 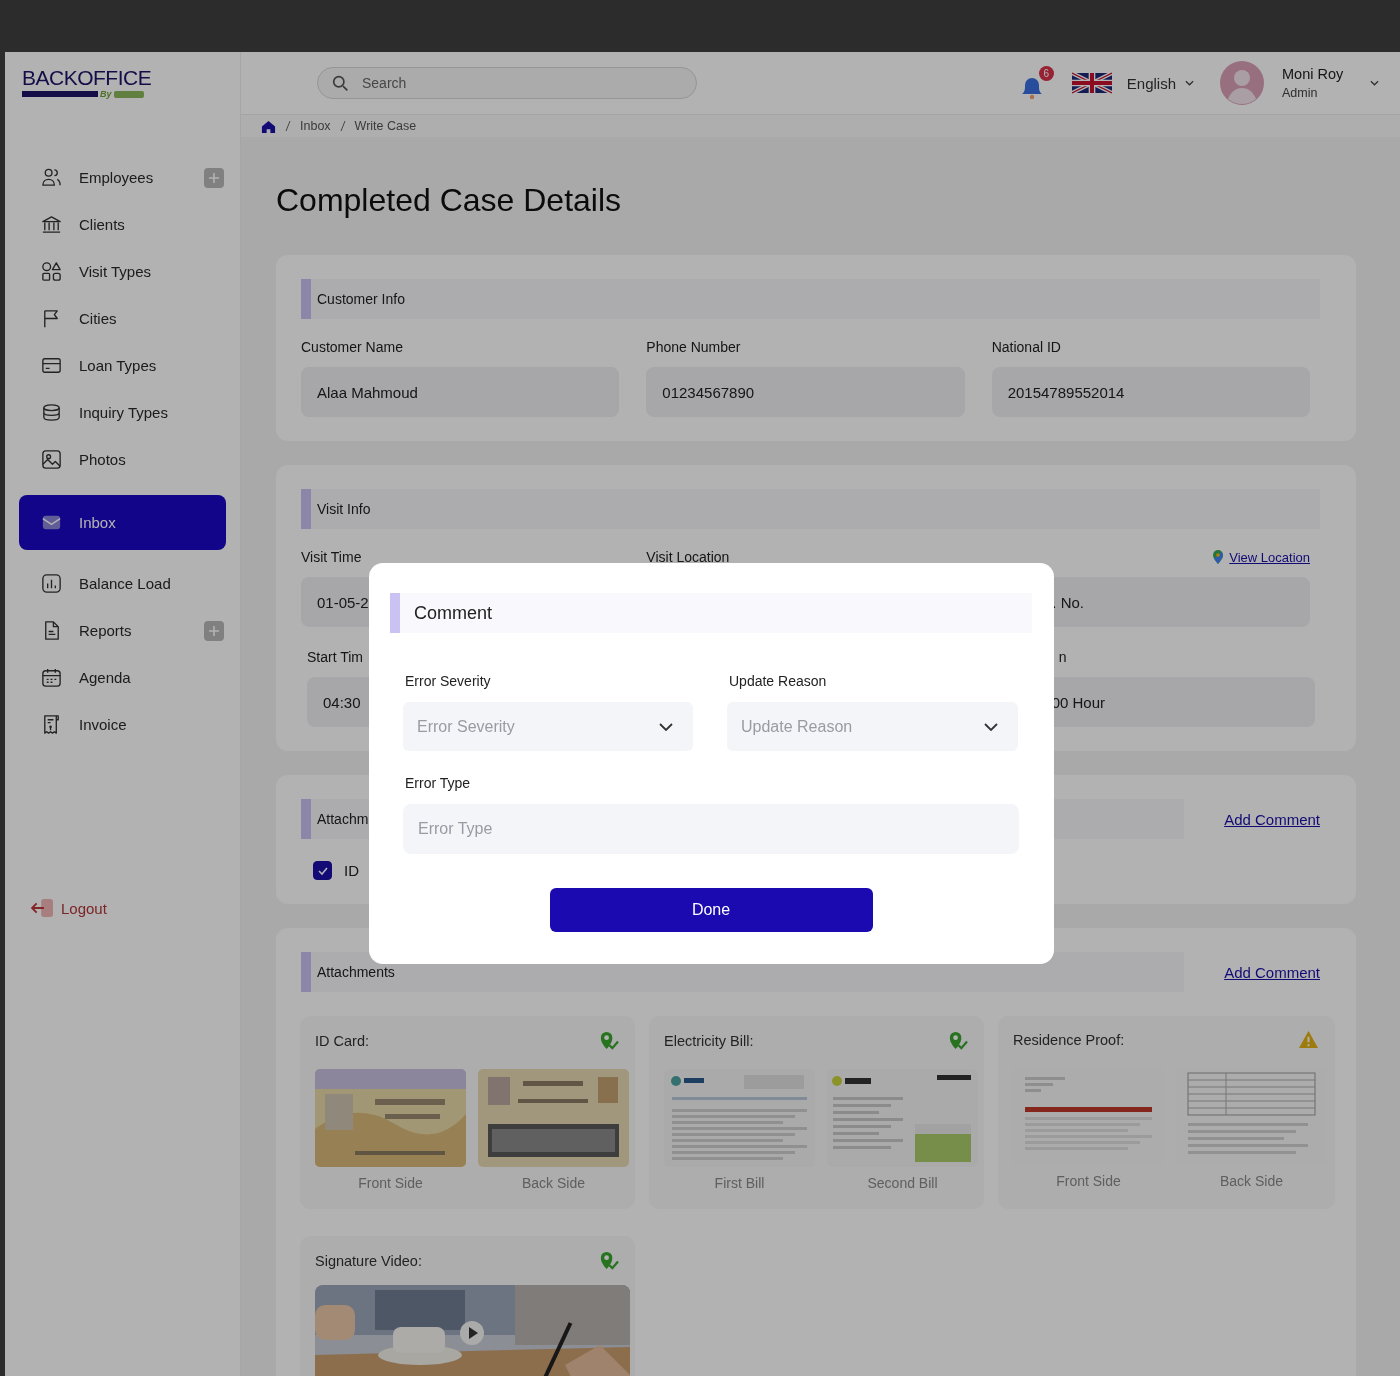 What do you see at coordinates (322, 870) in the screenshot?
I see `checkbox` at bounding box center [322, 870].